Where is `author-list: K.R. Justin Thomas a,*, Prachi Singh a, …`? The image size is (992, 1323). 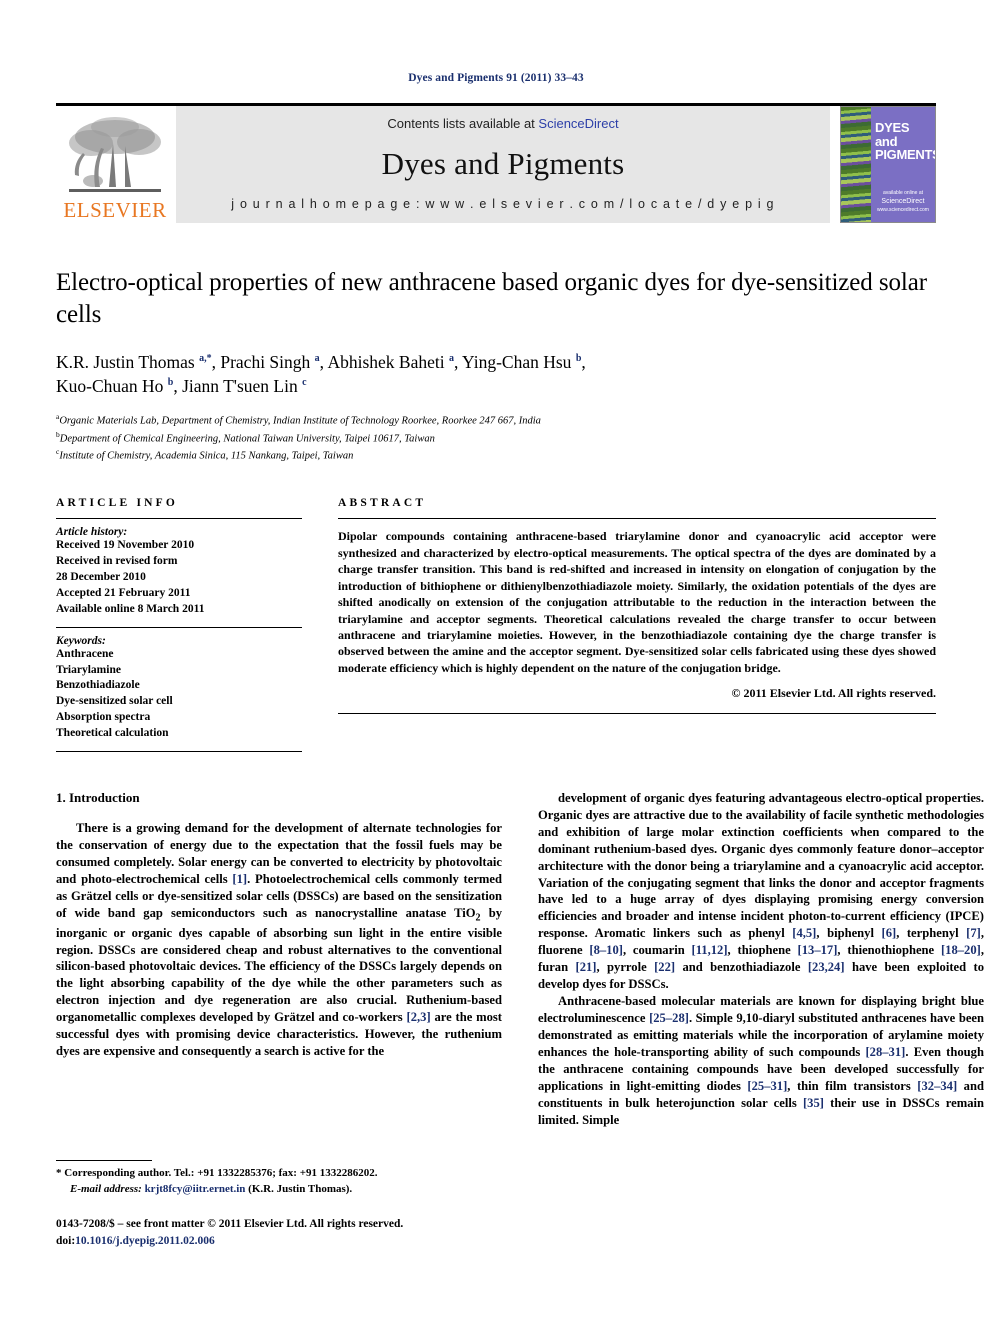 author-list: K.R. Justin Thomas a,*, Prachi Singh a, … is located at coordinates (496, 375).